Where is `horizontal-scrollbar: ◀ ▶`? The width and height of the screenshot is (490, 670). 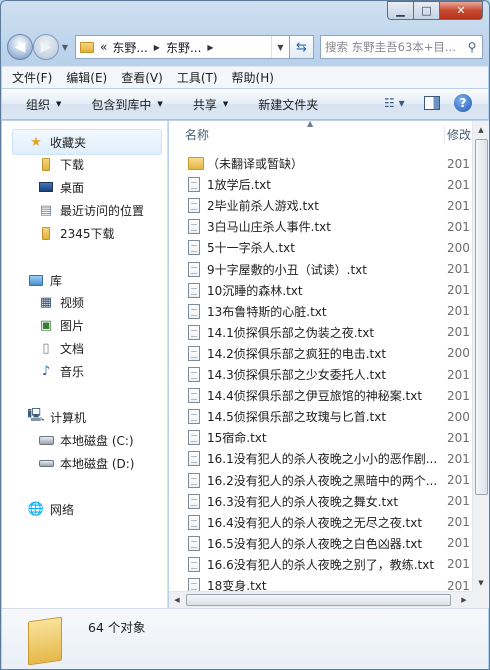 horizontal-scrollbar: ◀ ▶ is located at coordinates (320, 599).